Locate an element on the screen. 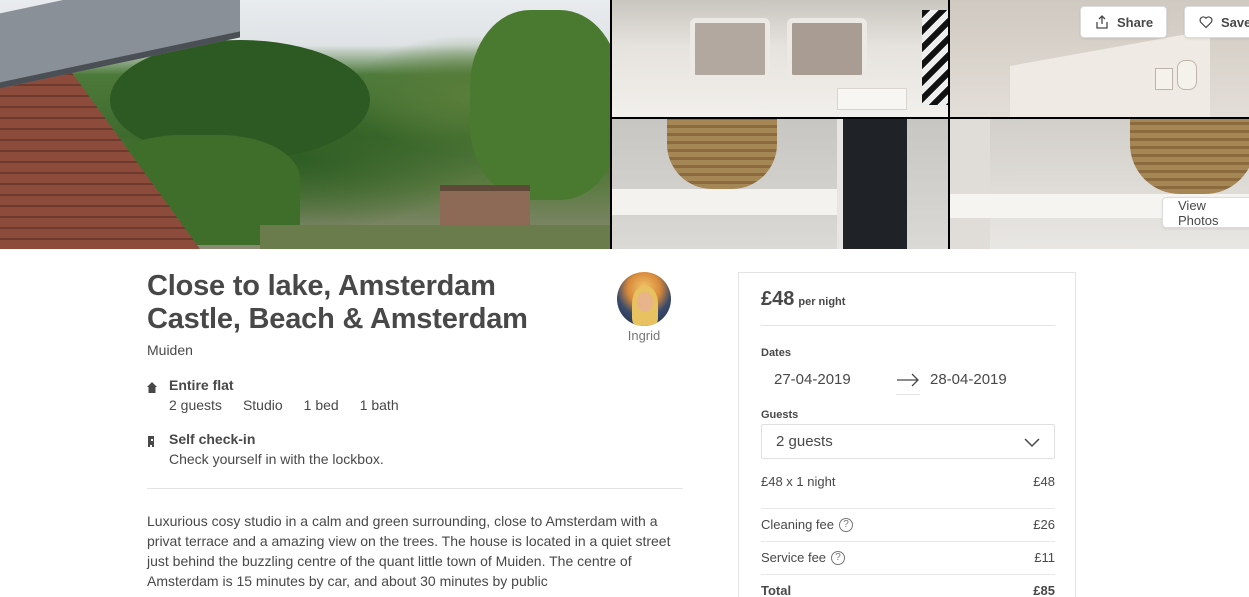  total-row: Total £85 is located at coordinates (908, 585).